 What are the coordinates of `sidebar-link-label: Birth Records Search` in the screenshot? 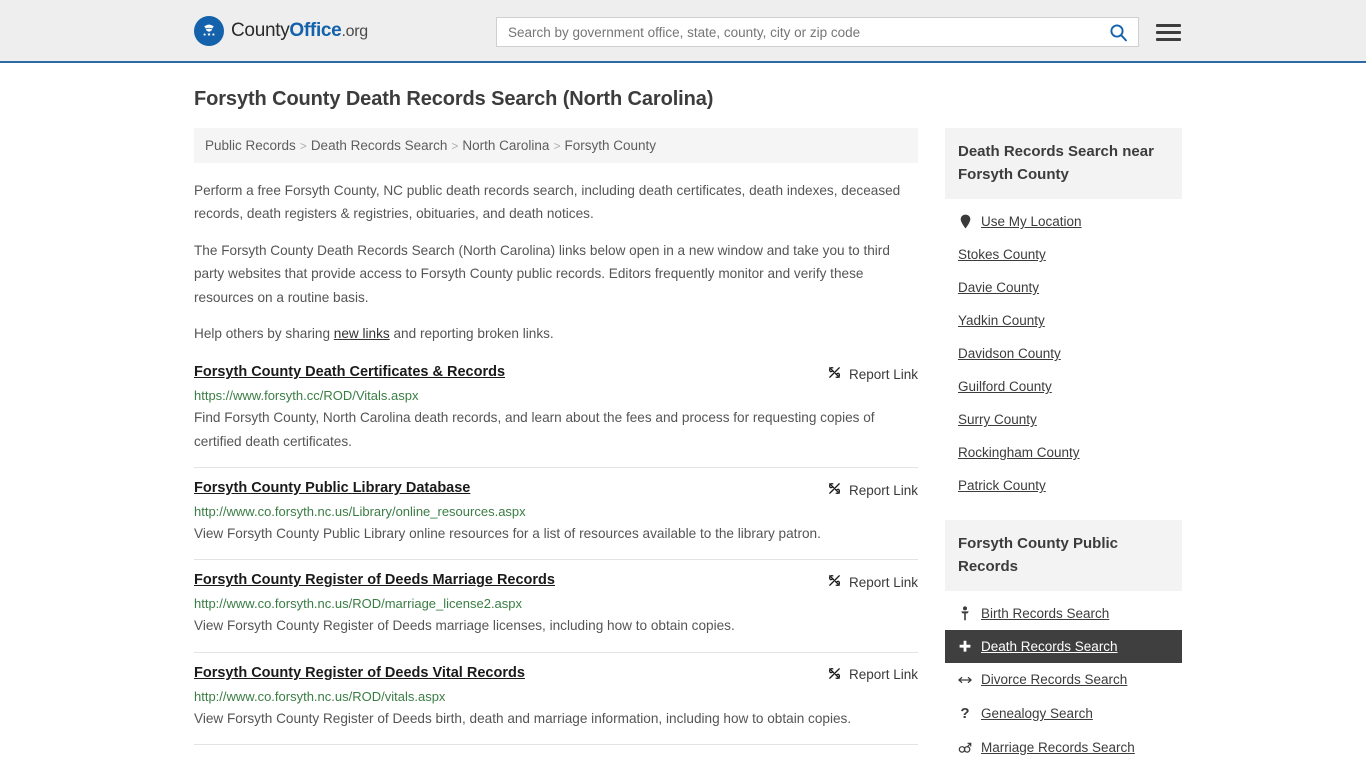 It's located at (1045, 613).